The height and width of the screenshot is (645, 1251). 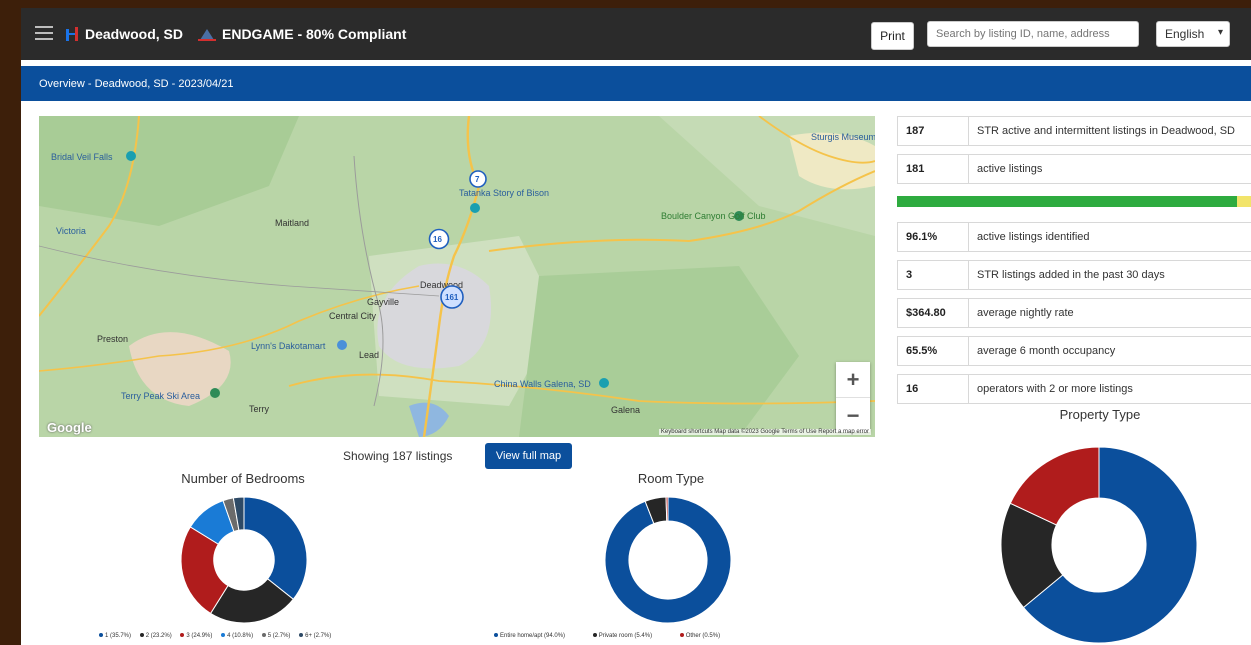 What do you see at coordinates (668, 560) in the screenshot?
I see `room-type-donut-chart` at bounding box center [668, 560].